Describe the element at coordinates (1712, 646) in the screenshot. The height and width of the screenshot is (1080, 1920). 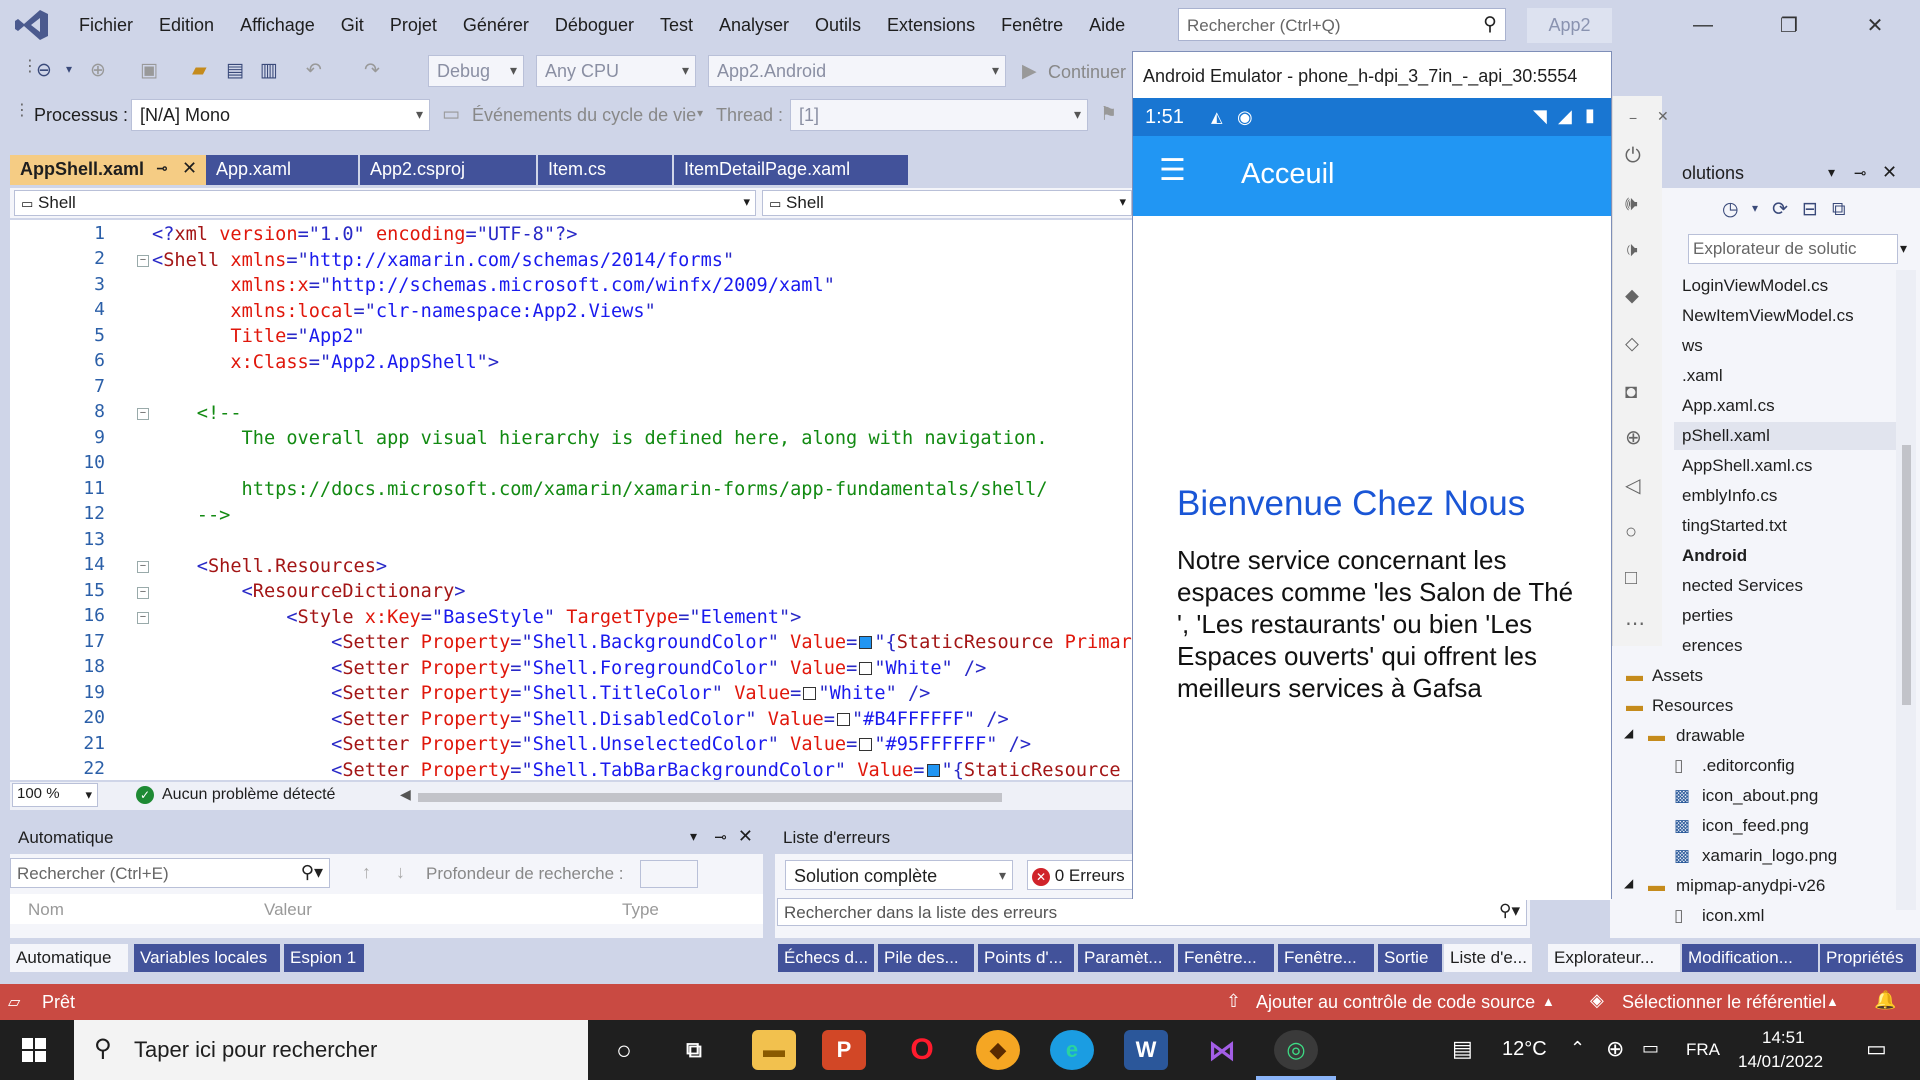
I see `tree-item: erences` at that location.